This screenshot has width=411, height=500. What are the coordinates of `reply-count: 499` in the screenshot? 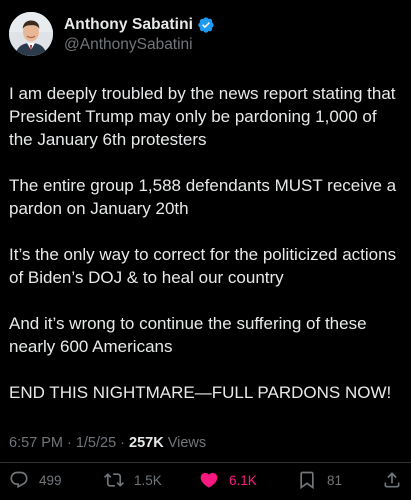 It's located at (50, 480).